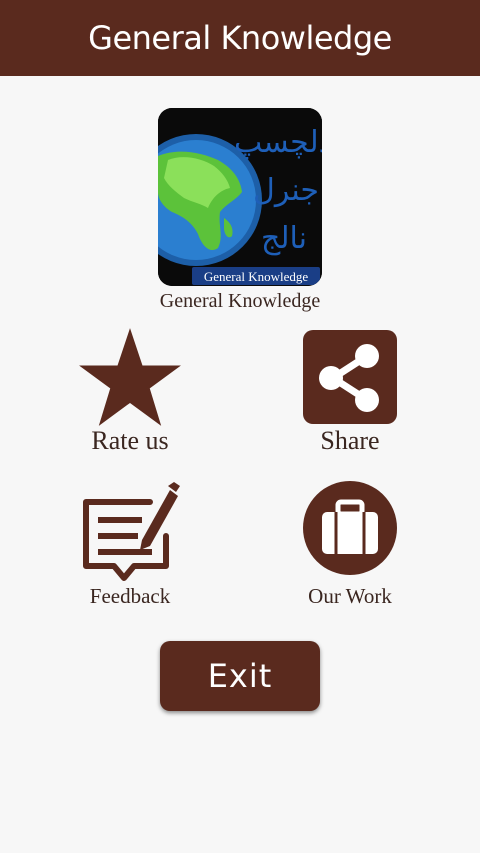  What do you see at coordinates (130, 377) in the screenshot?
I see `star-icon` at bounding box center [130, 377].